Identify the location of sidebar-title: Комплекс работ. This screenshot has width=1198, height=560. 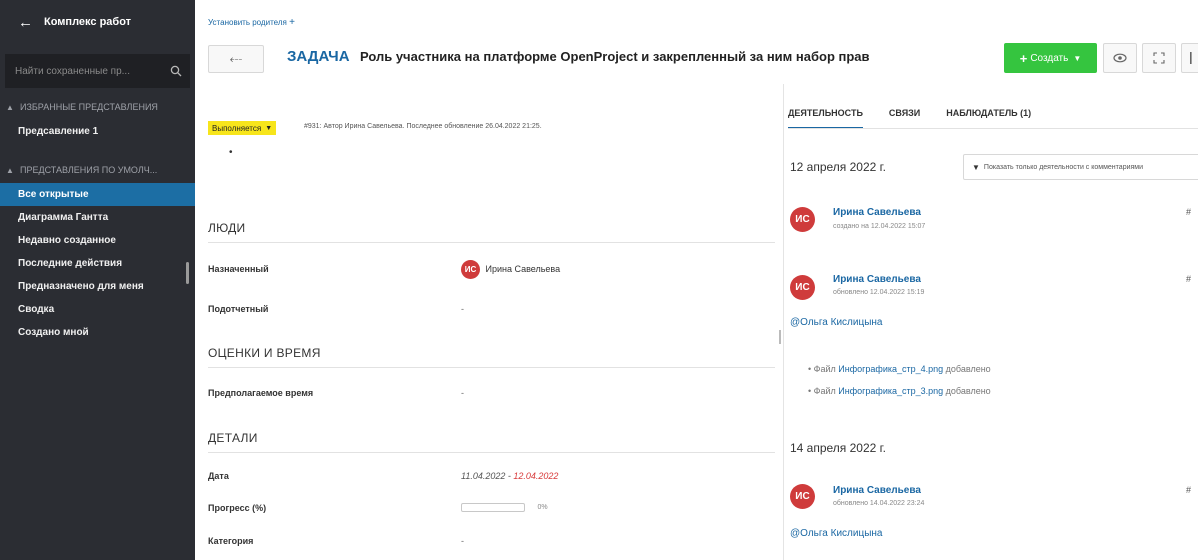
(88, 22).